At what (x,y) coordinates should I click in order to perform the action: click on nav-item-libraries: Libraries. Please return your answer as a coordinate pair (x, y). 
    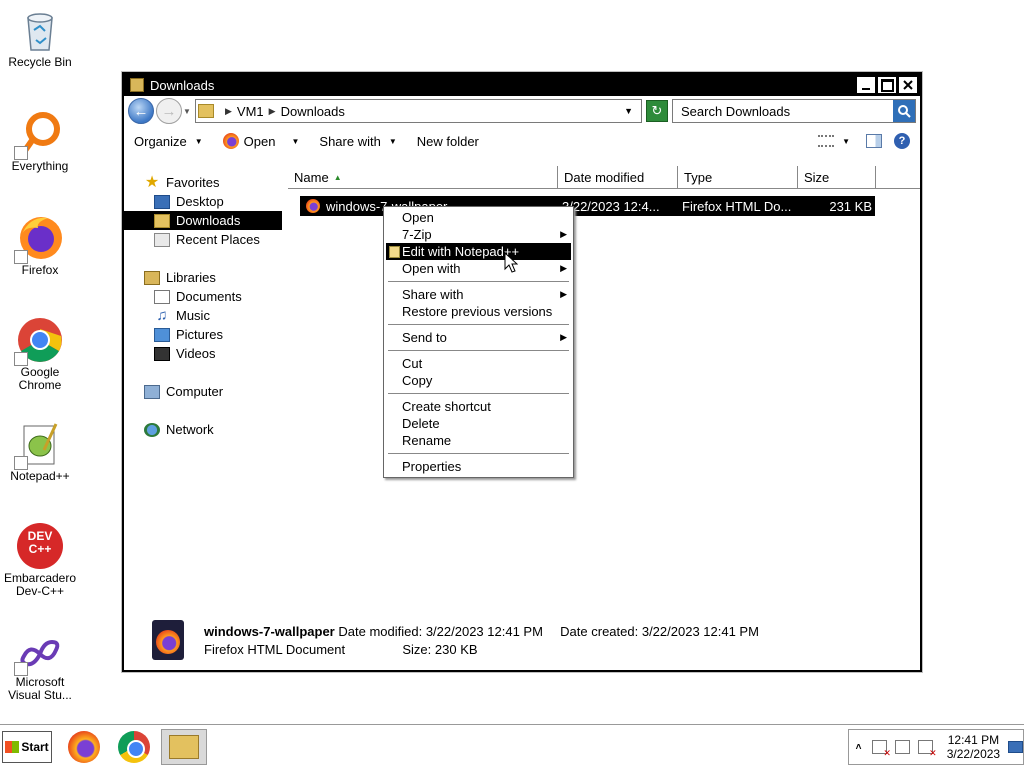
    Looking at the image, I should click on (203, 277).